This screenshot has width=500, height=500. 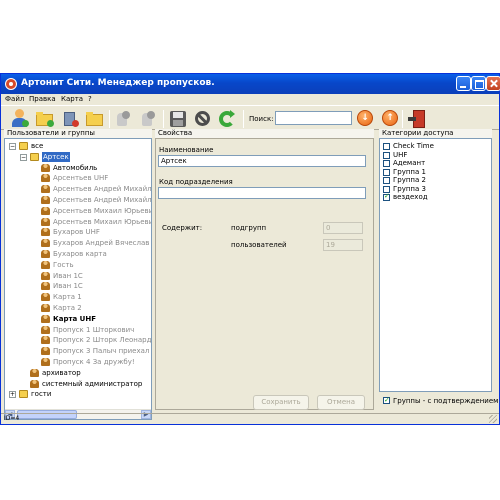 What do you see at coordinates (261, 119) in the screenshot?
I see `search-label: Поиск:` at bounding box center [261, 119].